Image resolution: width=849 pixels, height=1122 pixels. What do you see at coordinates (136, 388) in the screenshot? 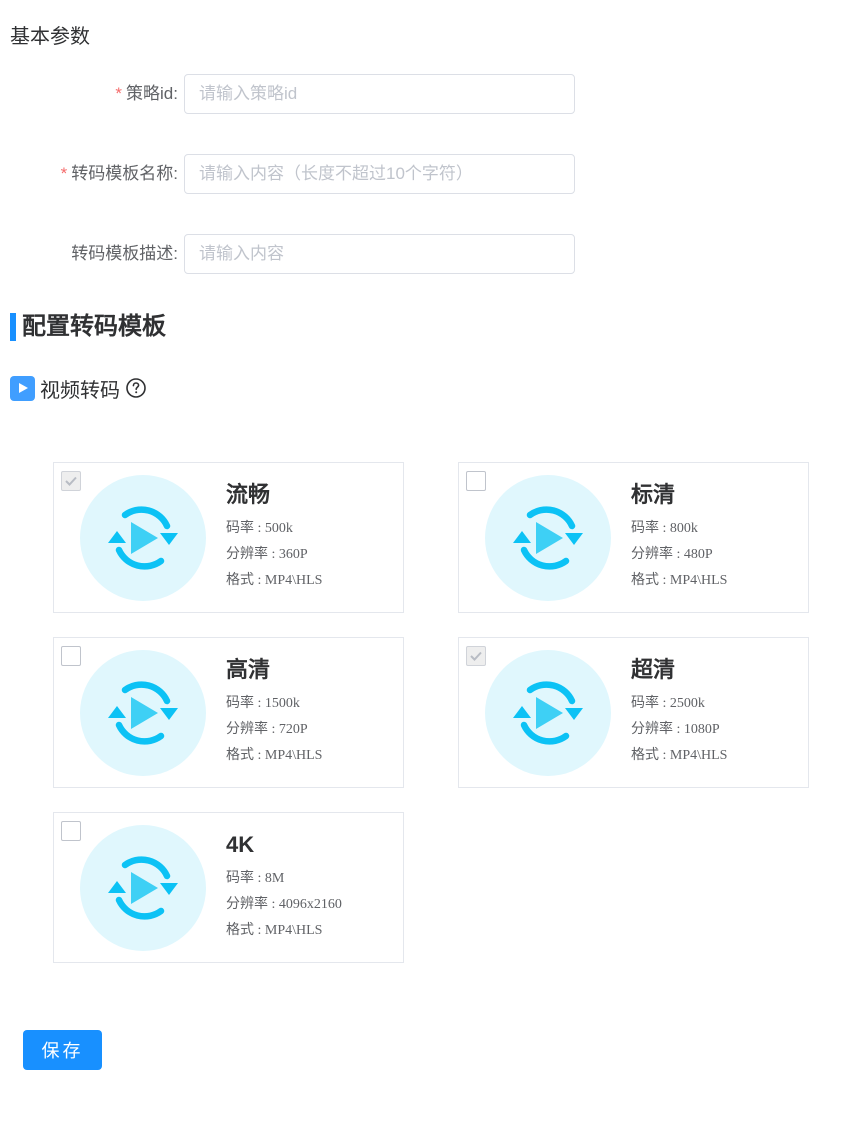
I see `question-circle-icon` at bounding box center [136, 388].